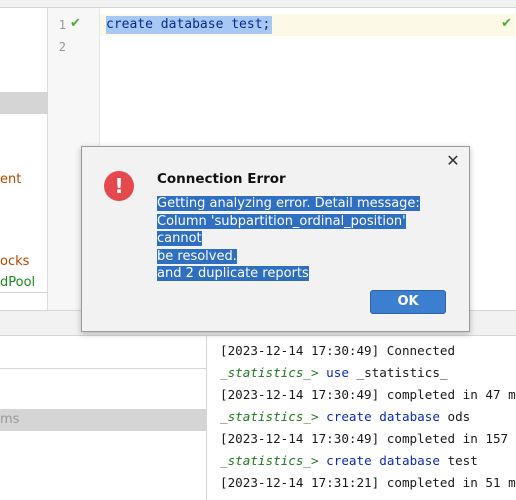 The image size is (516, 500). What do you see at coordinates (24, 159) in the screenshot?
I see `left-panel: ent ocks dPool` at bounding box center [24, 159].